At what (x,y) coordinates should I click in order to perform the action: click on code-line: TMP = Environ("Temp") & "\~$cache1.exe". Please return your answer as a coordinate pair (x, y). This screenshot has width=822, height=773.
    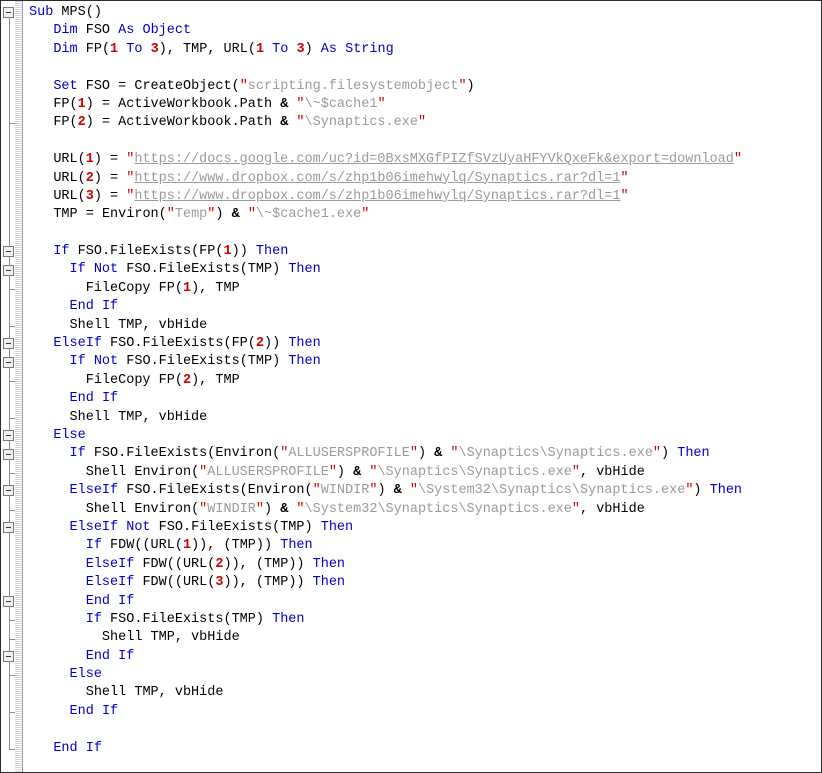
    Looking at the image, I should click on (422, 215).